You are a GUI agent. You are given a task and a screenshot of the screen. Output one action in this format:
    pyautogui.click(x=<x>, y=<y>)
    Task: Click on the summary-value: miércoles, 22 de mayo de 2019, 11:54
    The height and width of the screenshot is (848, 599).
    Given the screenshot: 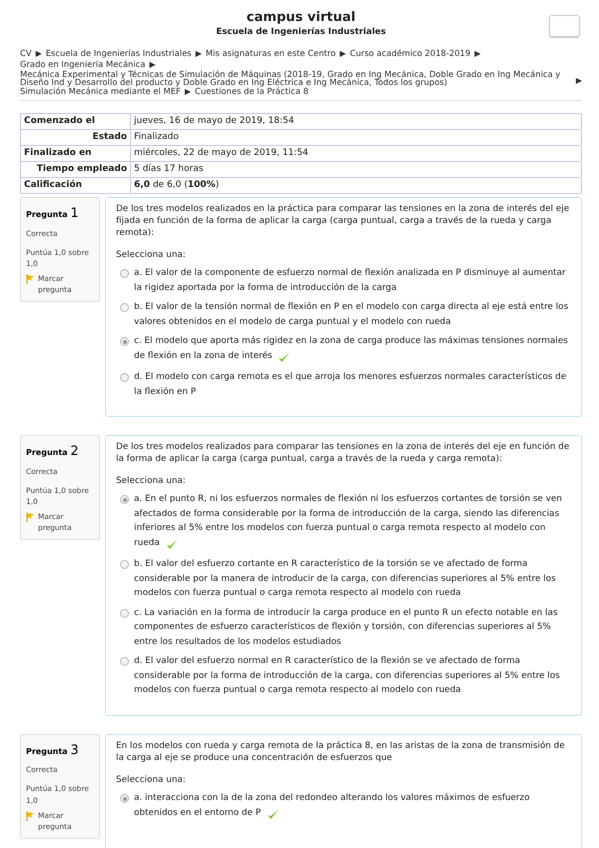 What is the action you would take?
    pyautogui.click(x=356, y=154)
    